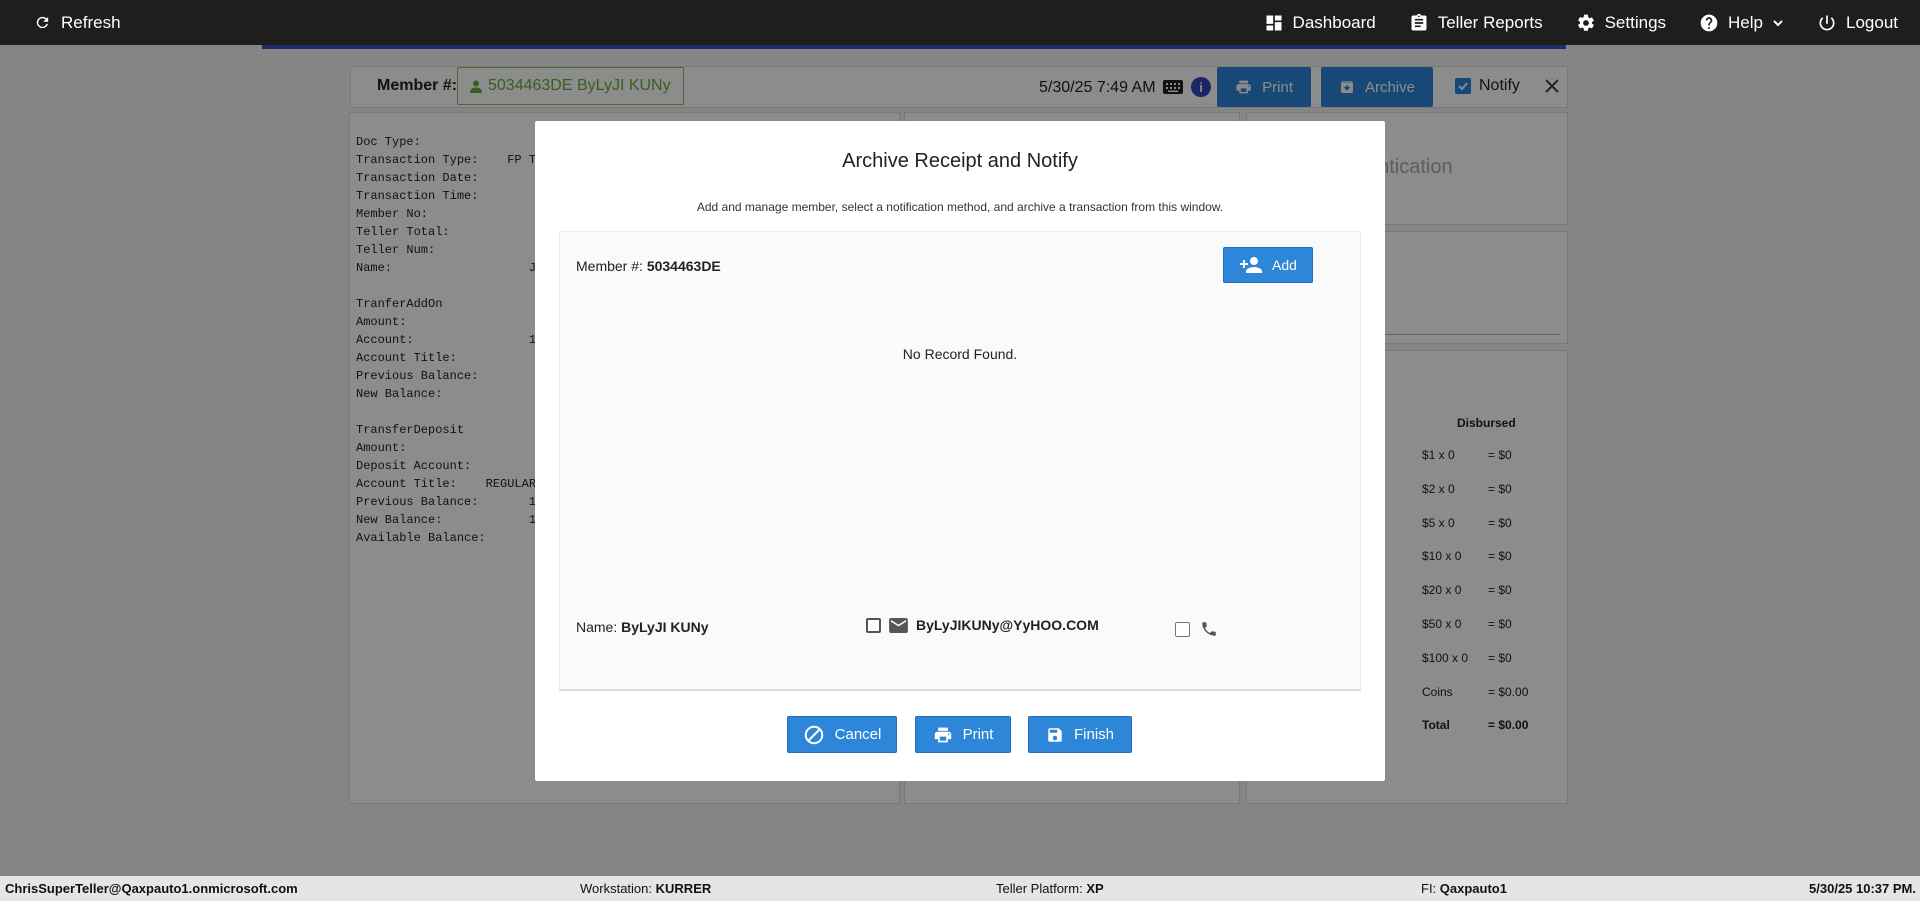  I want to click on power-icon, so click(1827, 22).